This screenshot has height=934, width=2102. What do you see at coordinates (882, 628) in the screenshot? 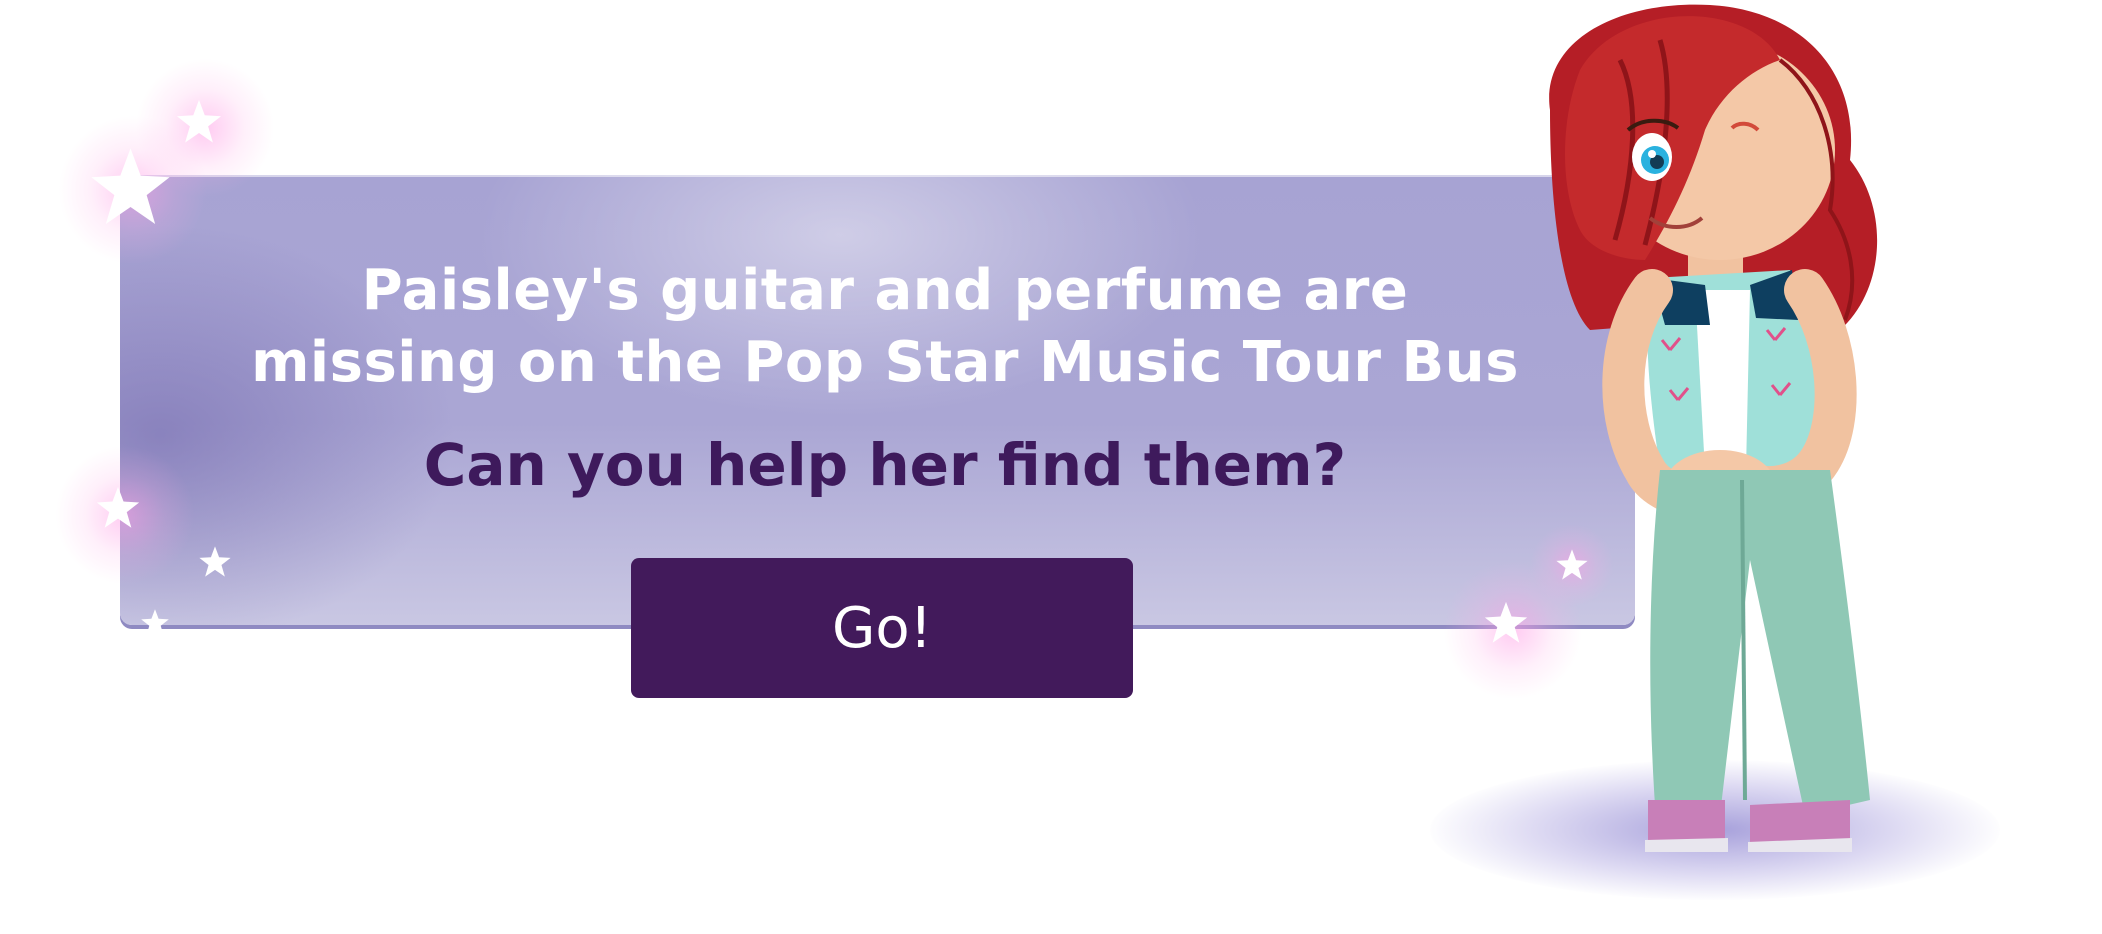
I see `go-button: Go!` at bounding box center [882, 628].